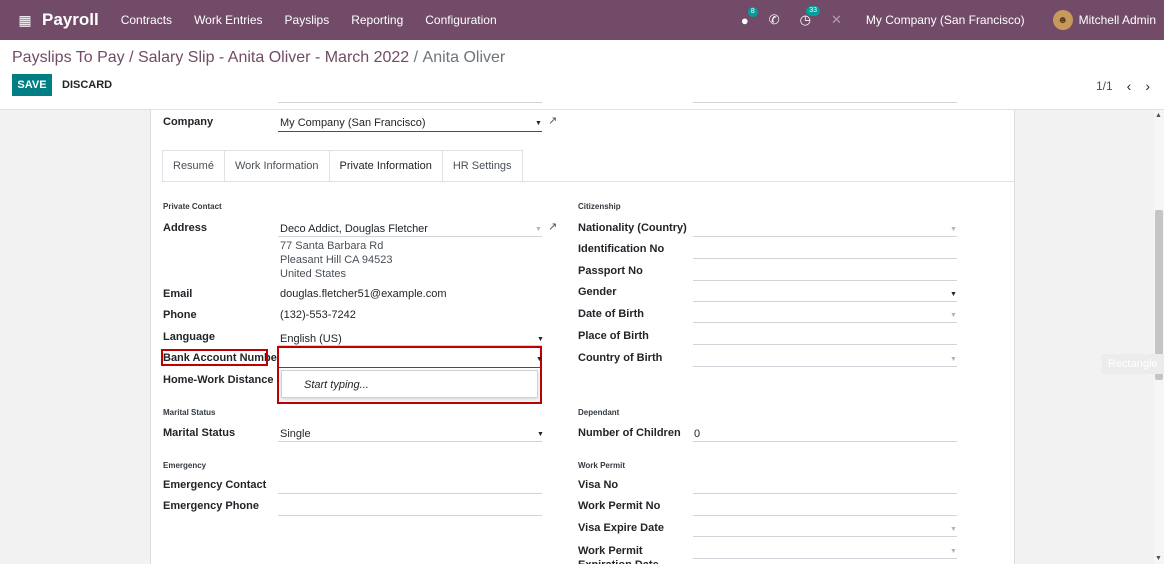 The width and height of the screenshot is (1164, 564). I want to click on address-external-link-icon: ↗, so click(552, 226).